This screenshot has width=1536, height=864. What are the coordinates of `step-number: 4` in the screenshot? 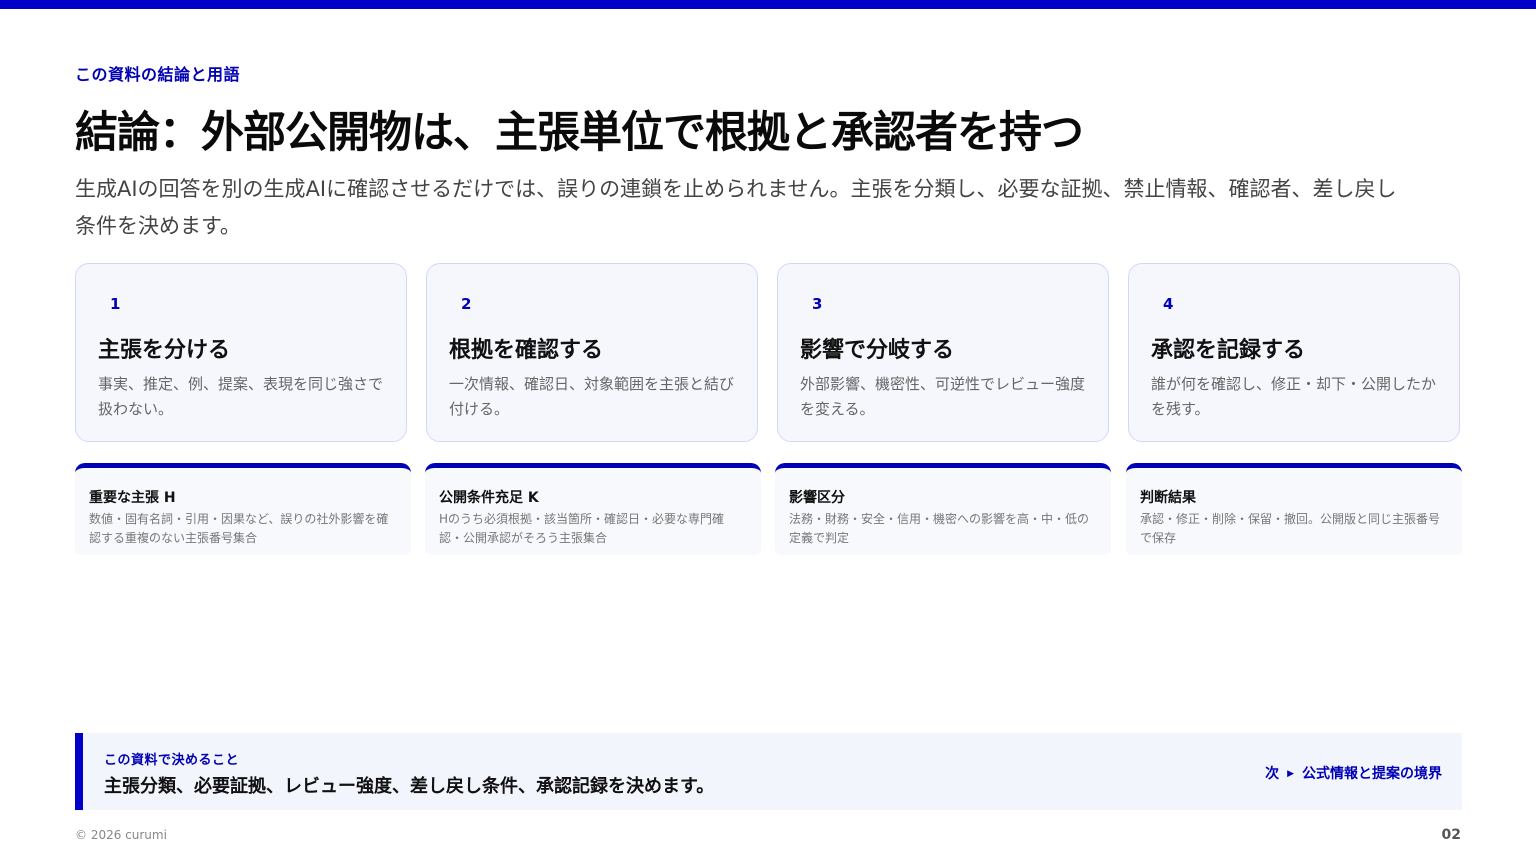 It's located at (1168, 304).